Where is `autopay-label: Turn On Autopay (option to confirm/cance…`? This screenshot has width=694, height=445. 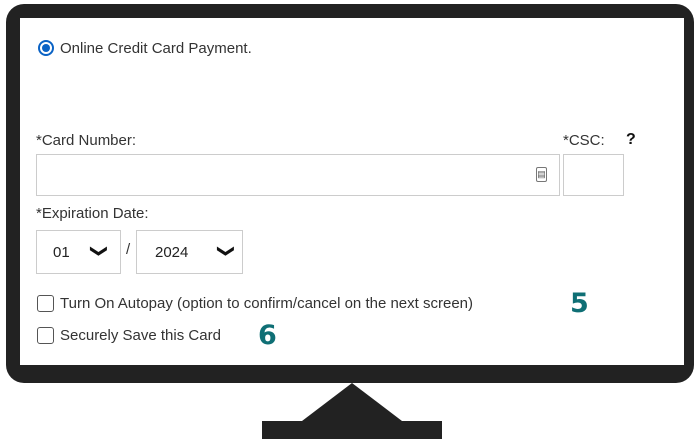 autopay-label: Turn On Autopay (option to confirm/cance… is located at coordinates (266, 303).